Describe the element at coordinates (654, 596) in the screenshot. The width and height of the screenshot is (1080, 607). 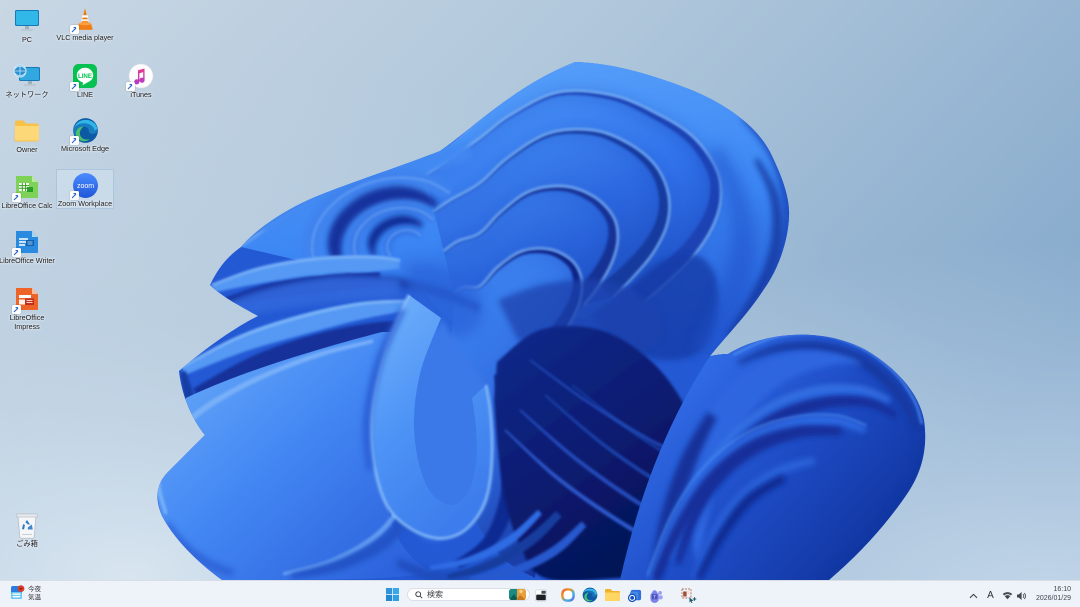
I see `svg-text: T` at that location.